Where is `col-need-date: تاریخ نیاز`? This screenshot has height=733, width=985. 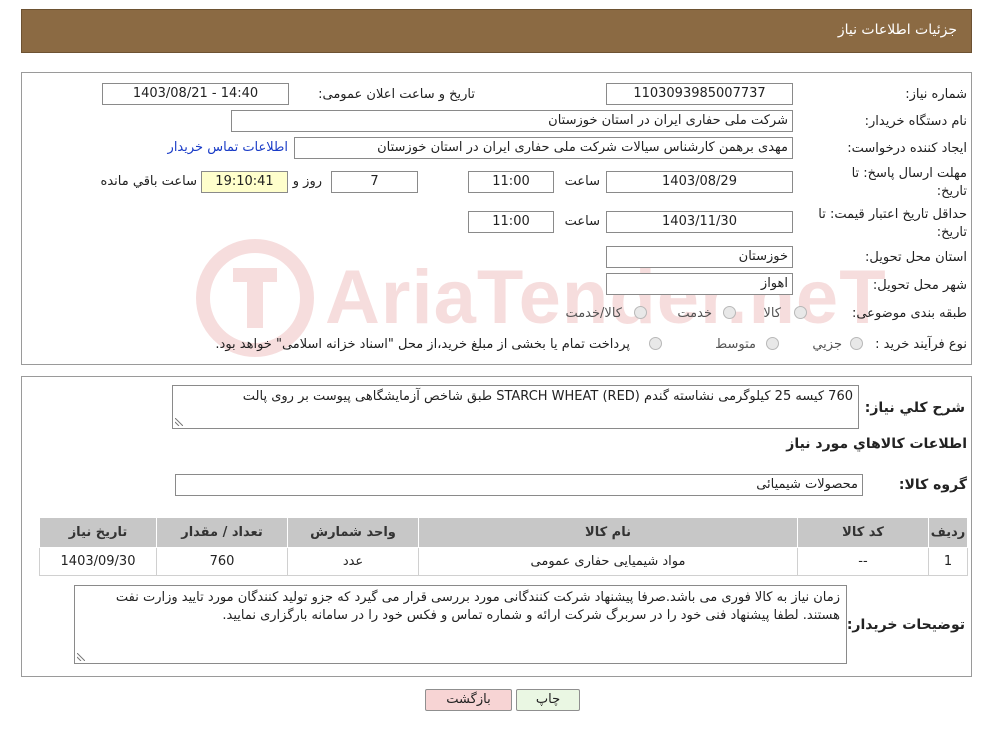 col-need-date: تاریخ نیاز is located at coordinates (98, 532).